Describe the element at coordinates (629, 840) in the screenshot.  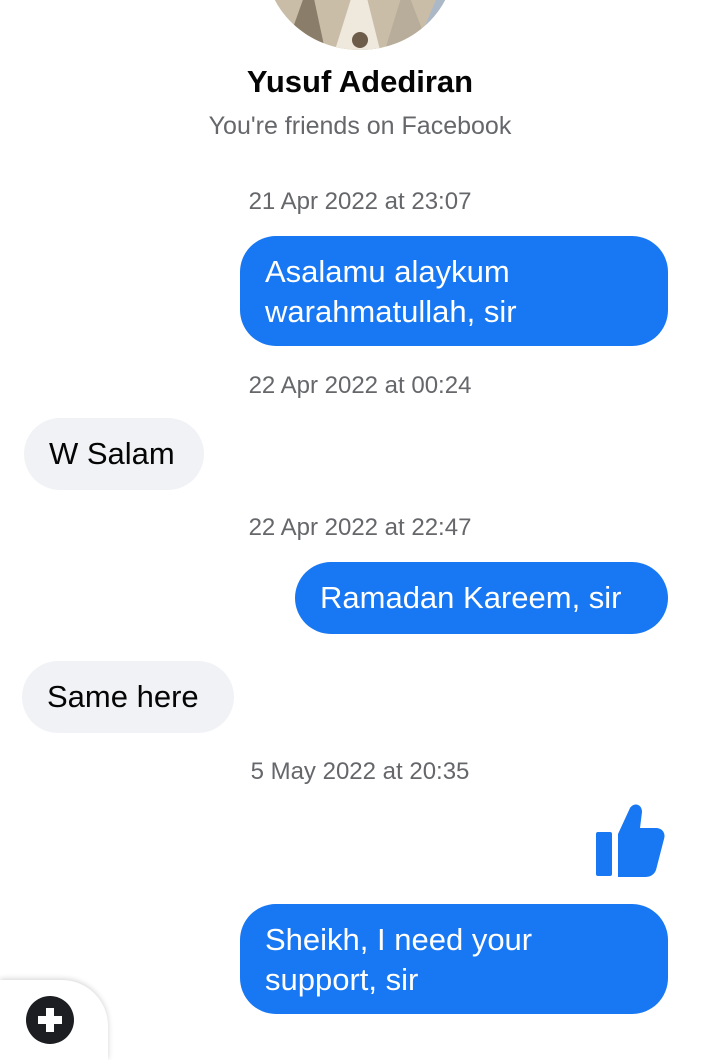
I see `thumbs-up-icon` at that location.